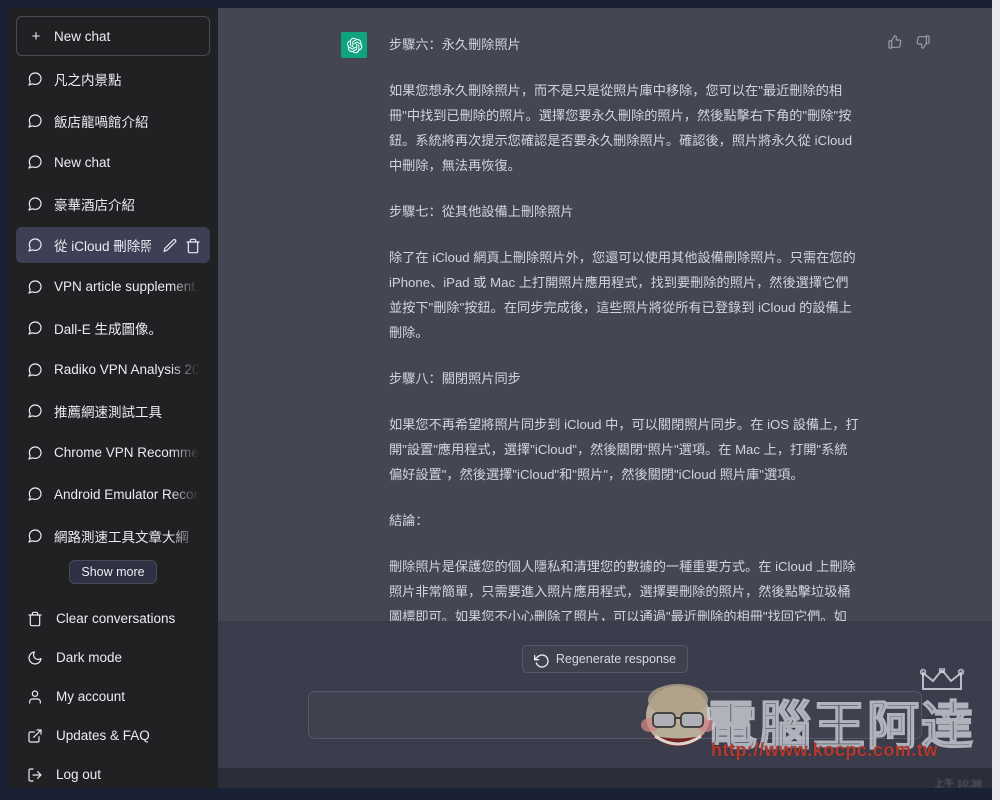 The height and width of the screenshot is (800, 1000). What do you see at coordinates (616, 659) in the screenshot?
I see `regenerate-response-label: Regenerate response` at bounding box center [616, 659].